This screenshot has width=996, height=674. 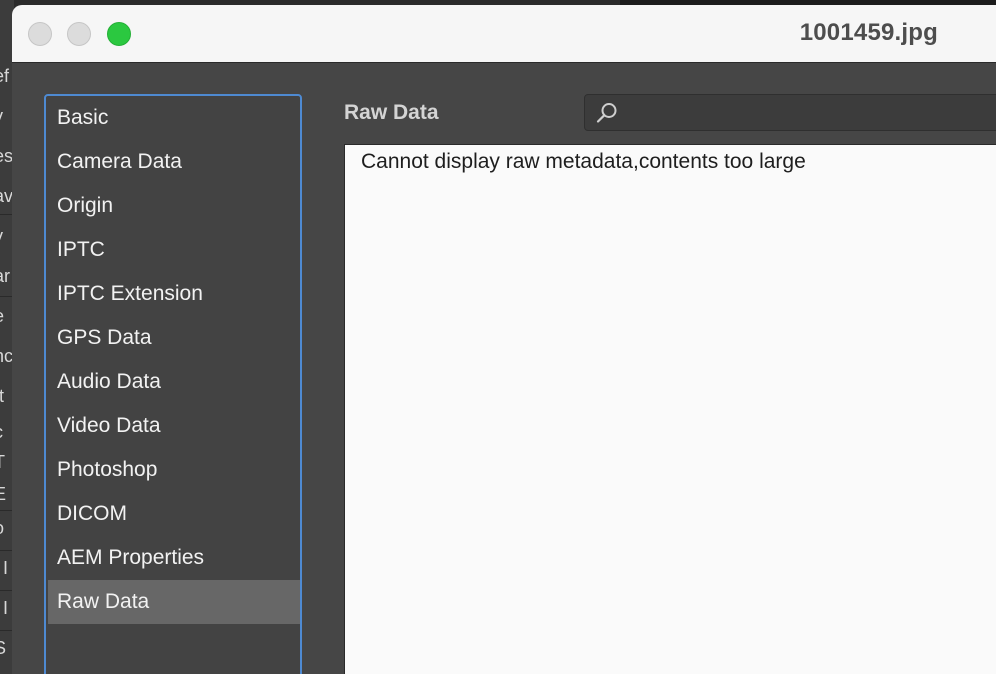 What do you see at coordinates (174, 470) in the screenshot?
I see `category-item-photoshop: Photoshop` at bounding box center [174, 470].